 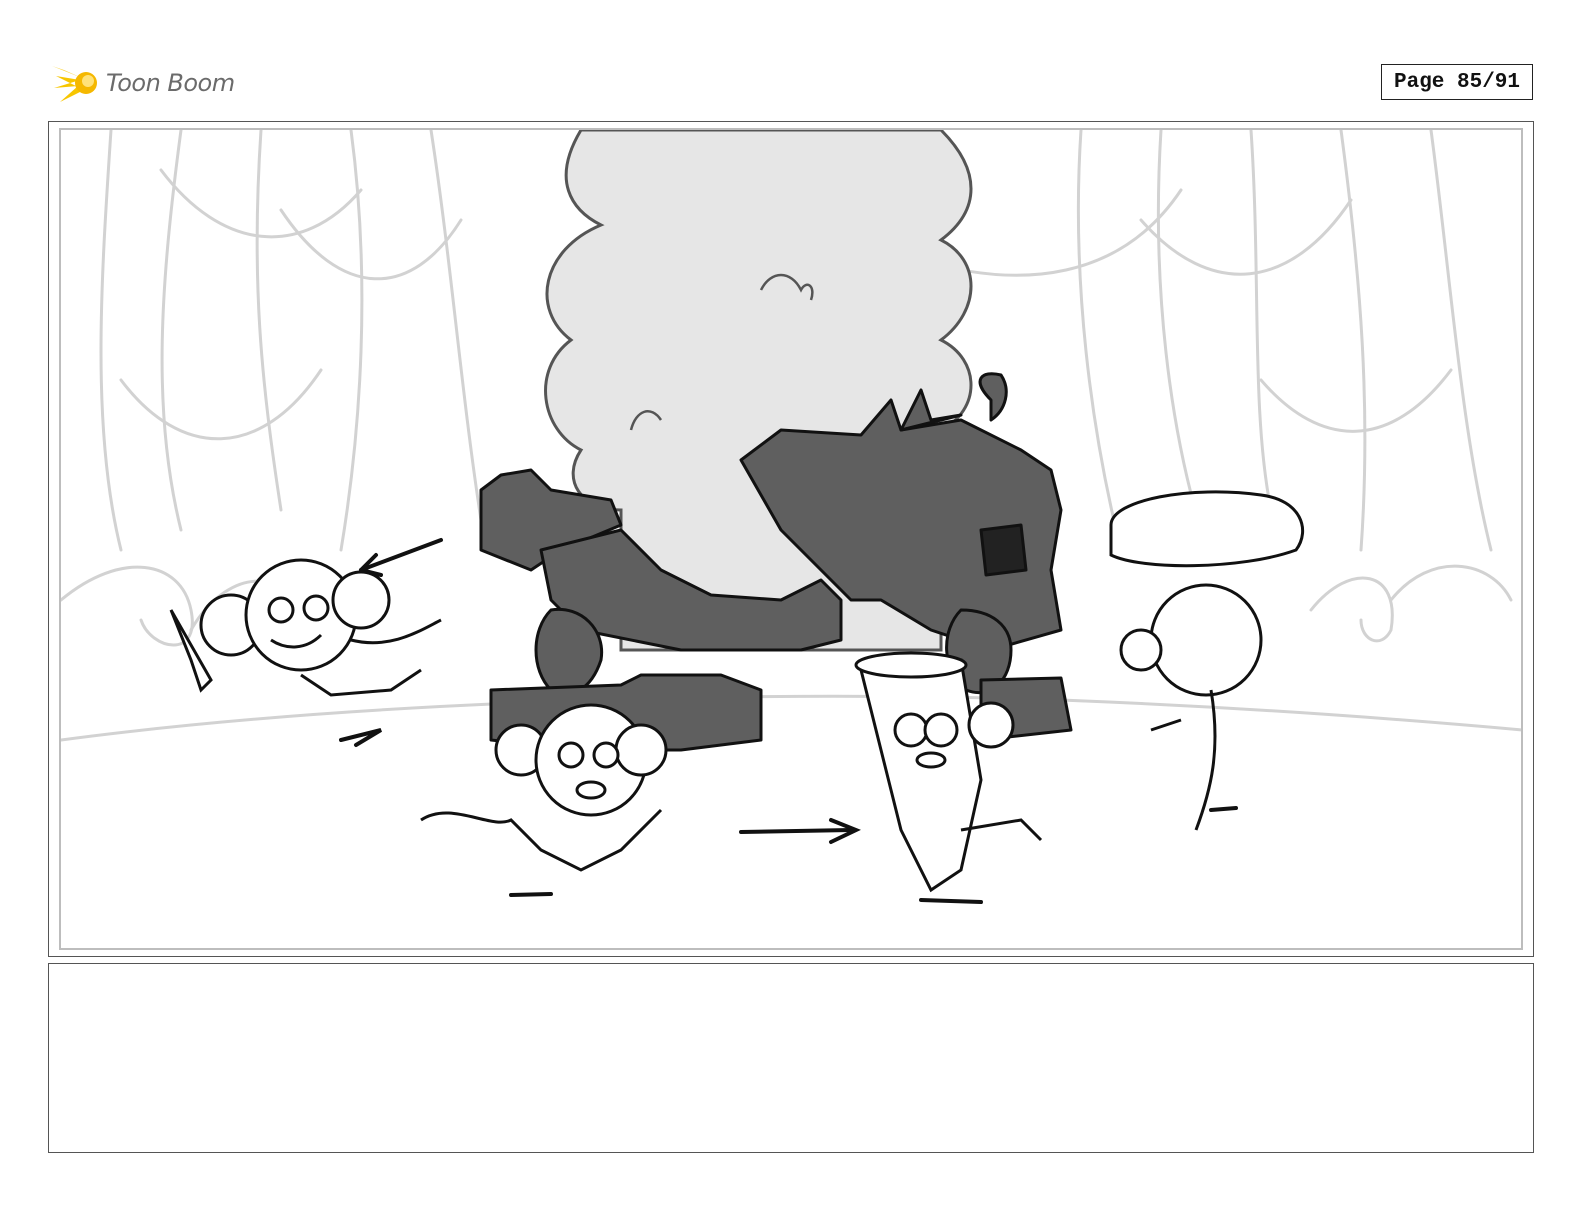 What do you see at coordinates (1457, 82) in the screenshot?
I see `page-number-badge: Page 85/91` at bounding box center [1457, 82].